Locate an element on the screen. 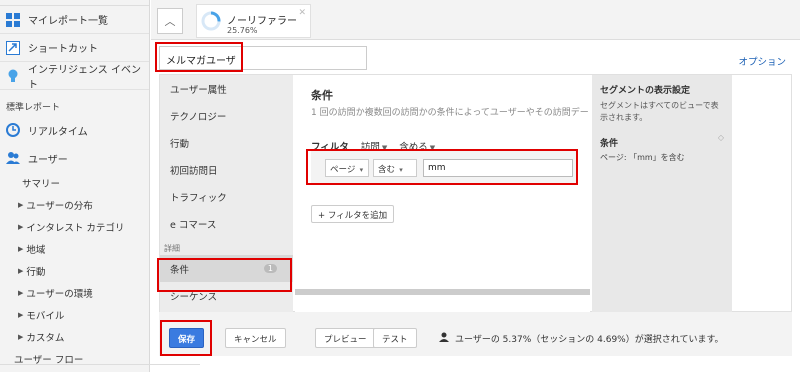  nav-sub-item: ▶ 地域 is located at coordinates (74, 249).